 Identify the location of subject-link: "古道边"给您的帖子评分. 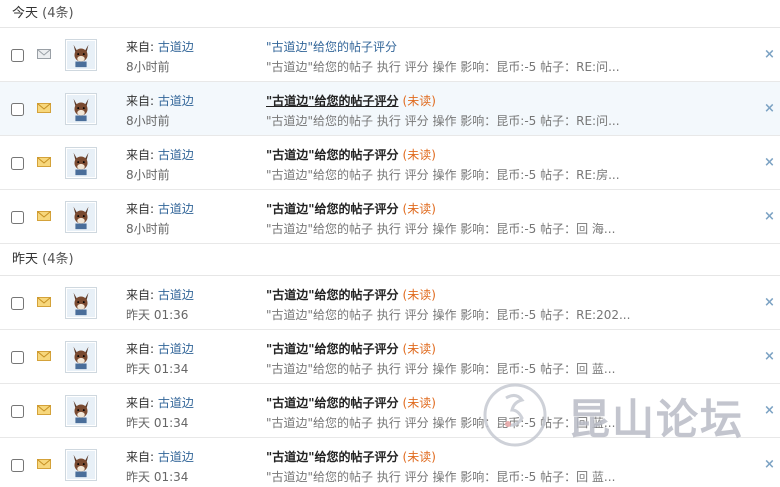
(331, 46).